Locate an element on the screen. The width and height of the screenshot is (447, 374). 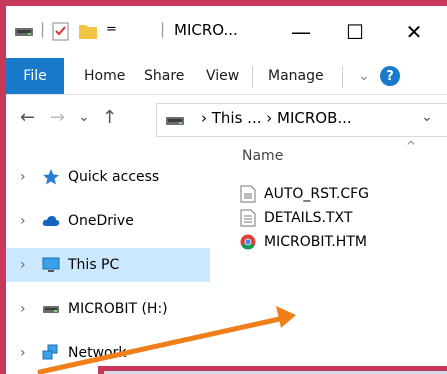
back-button: ← is located at coordinates (27, 117).